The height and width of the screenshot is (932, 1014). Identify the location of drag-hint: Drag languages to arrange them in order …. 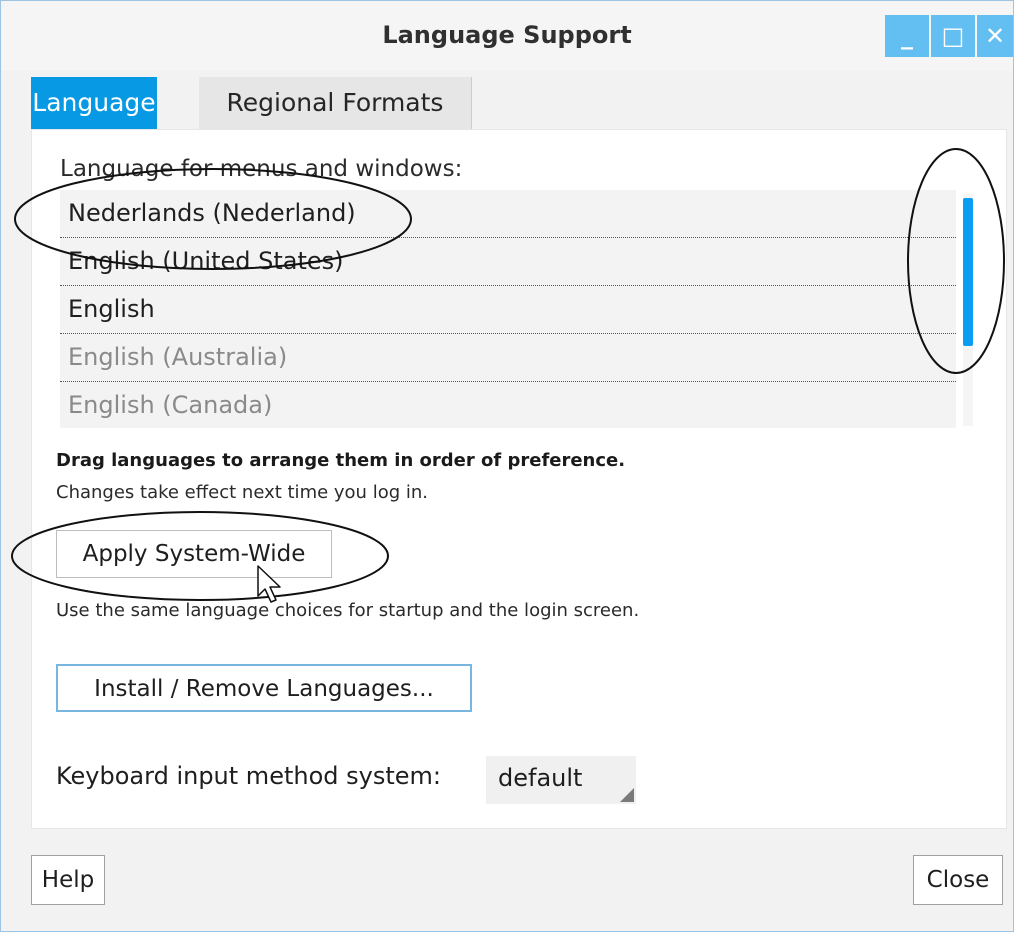
(341, 460).